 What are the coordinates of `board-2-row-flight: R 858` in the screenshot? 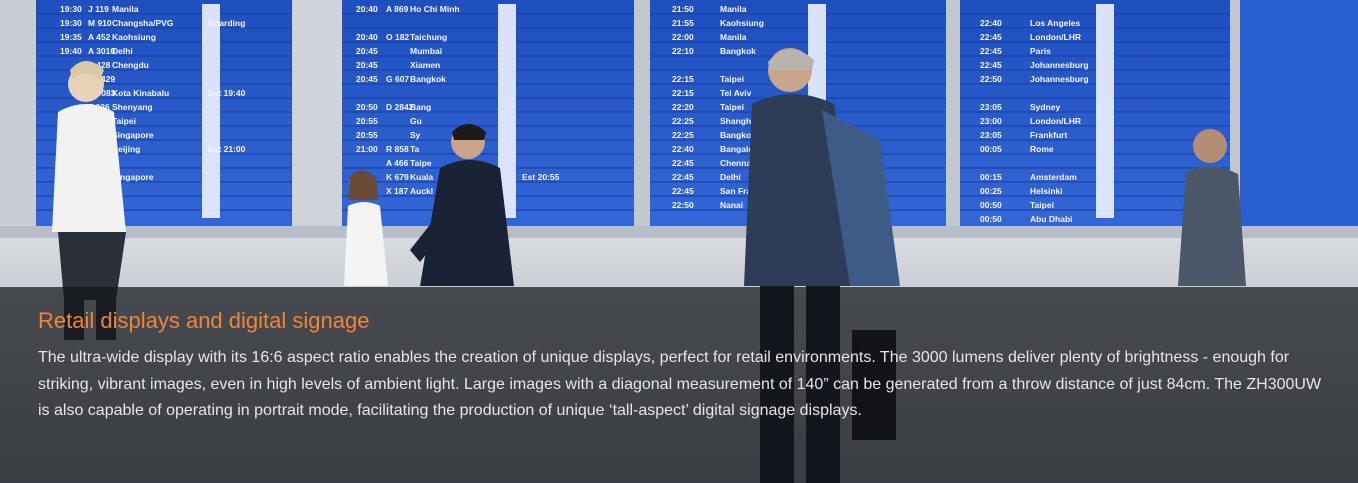 It's located at (397, 149).